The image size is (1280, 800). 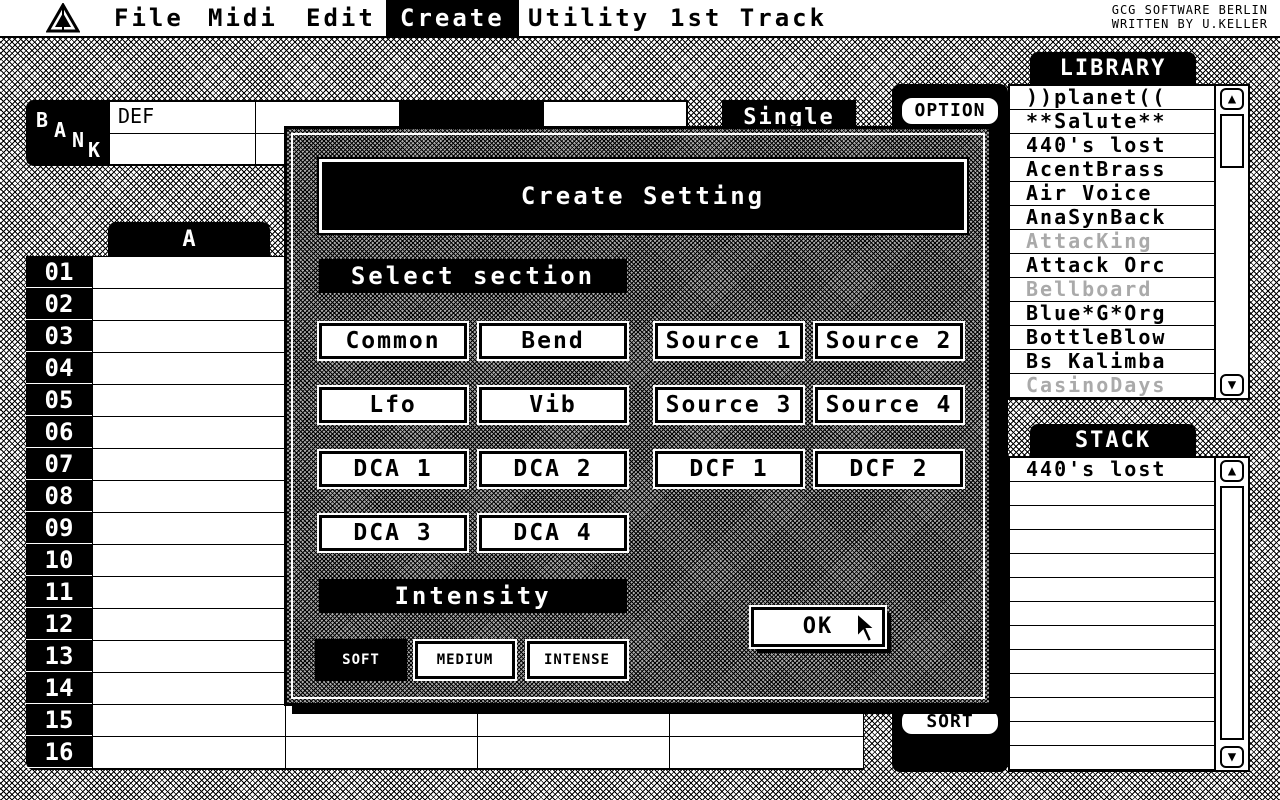 What do you see at coordinates (1113, 441) in the screenshot?
I see `stack-title: STACK` at bounding box center [1113, 441].